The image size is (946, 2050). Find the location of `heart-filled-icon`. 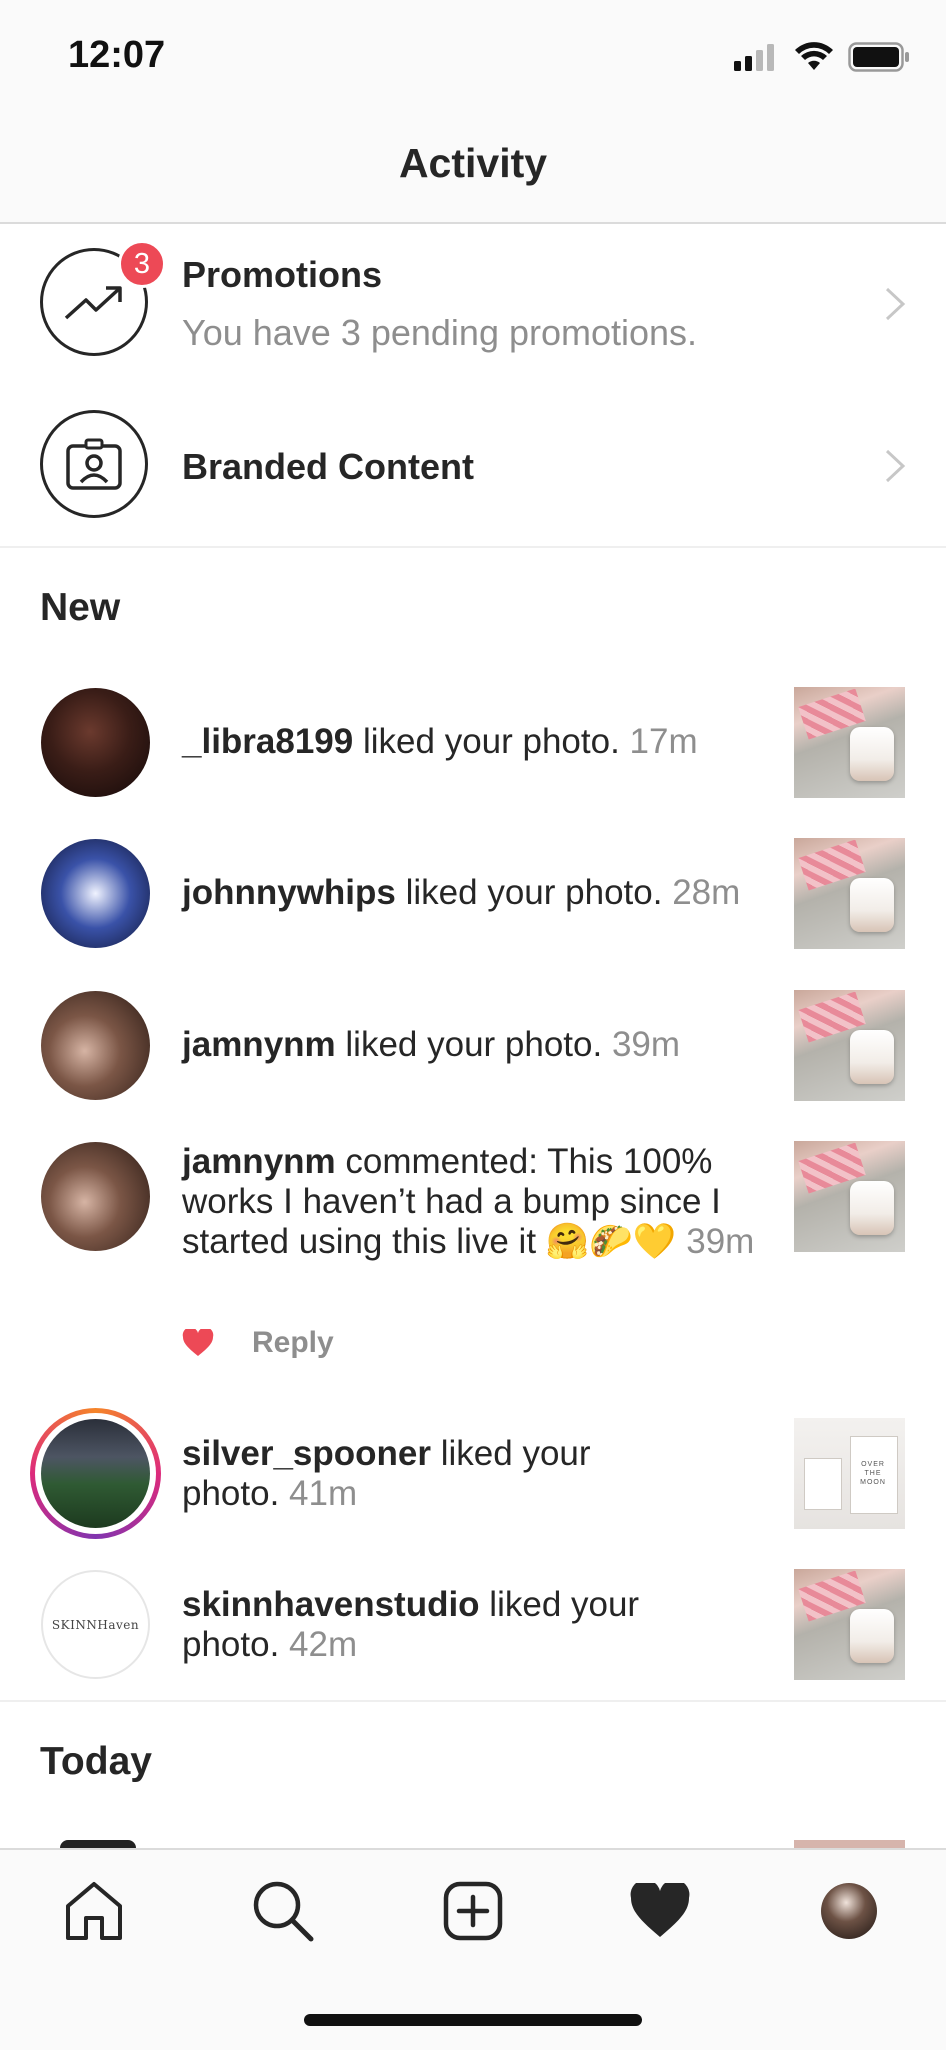

heart-filled-icon is located at coordinates (660, 1910).